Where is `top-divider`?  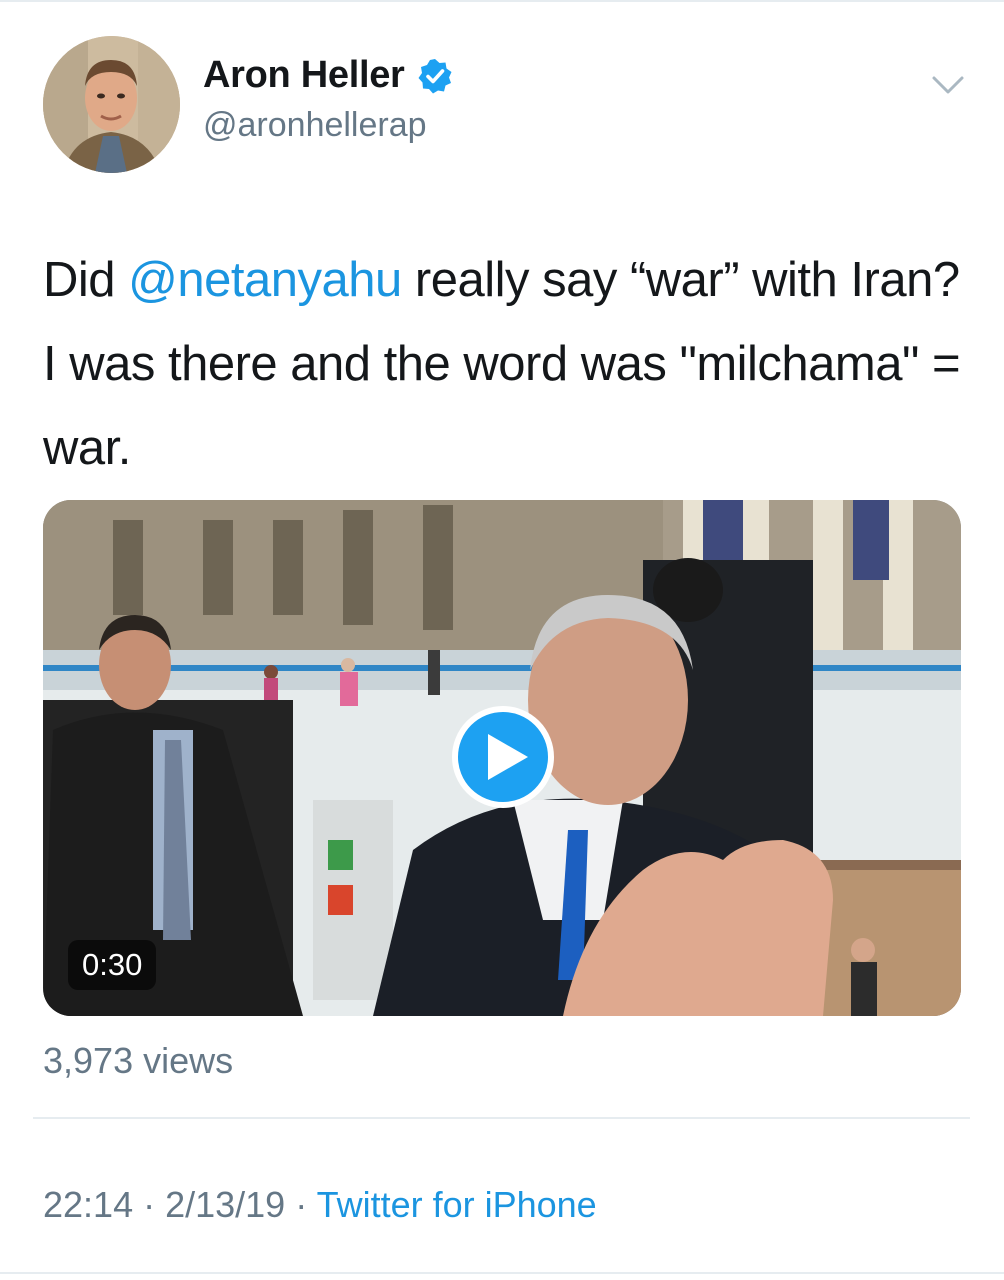
top-divider is located at coordinates (502, 1).